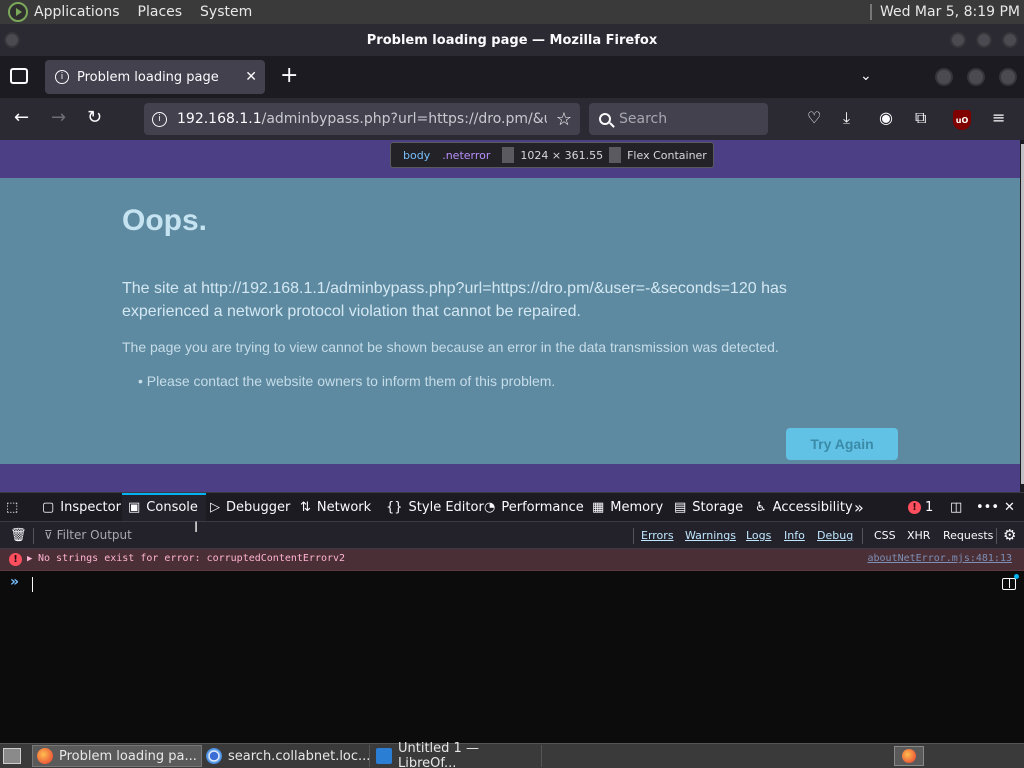  Describe the element at coordinates (667, 155) in the screenshot. I see `tooltip-badge: Flex Container` at that location.